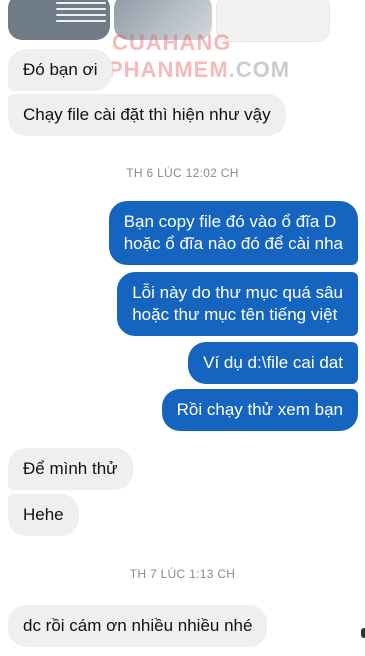 The height and width of the screenshot is (656, 365). Describe the element at coordinates (273, 363) in the screenshot. I see `message-bubble-outgoing: Ví dụ d:\file cai dat` at that location.